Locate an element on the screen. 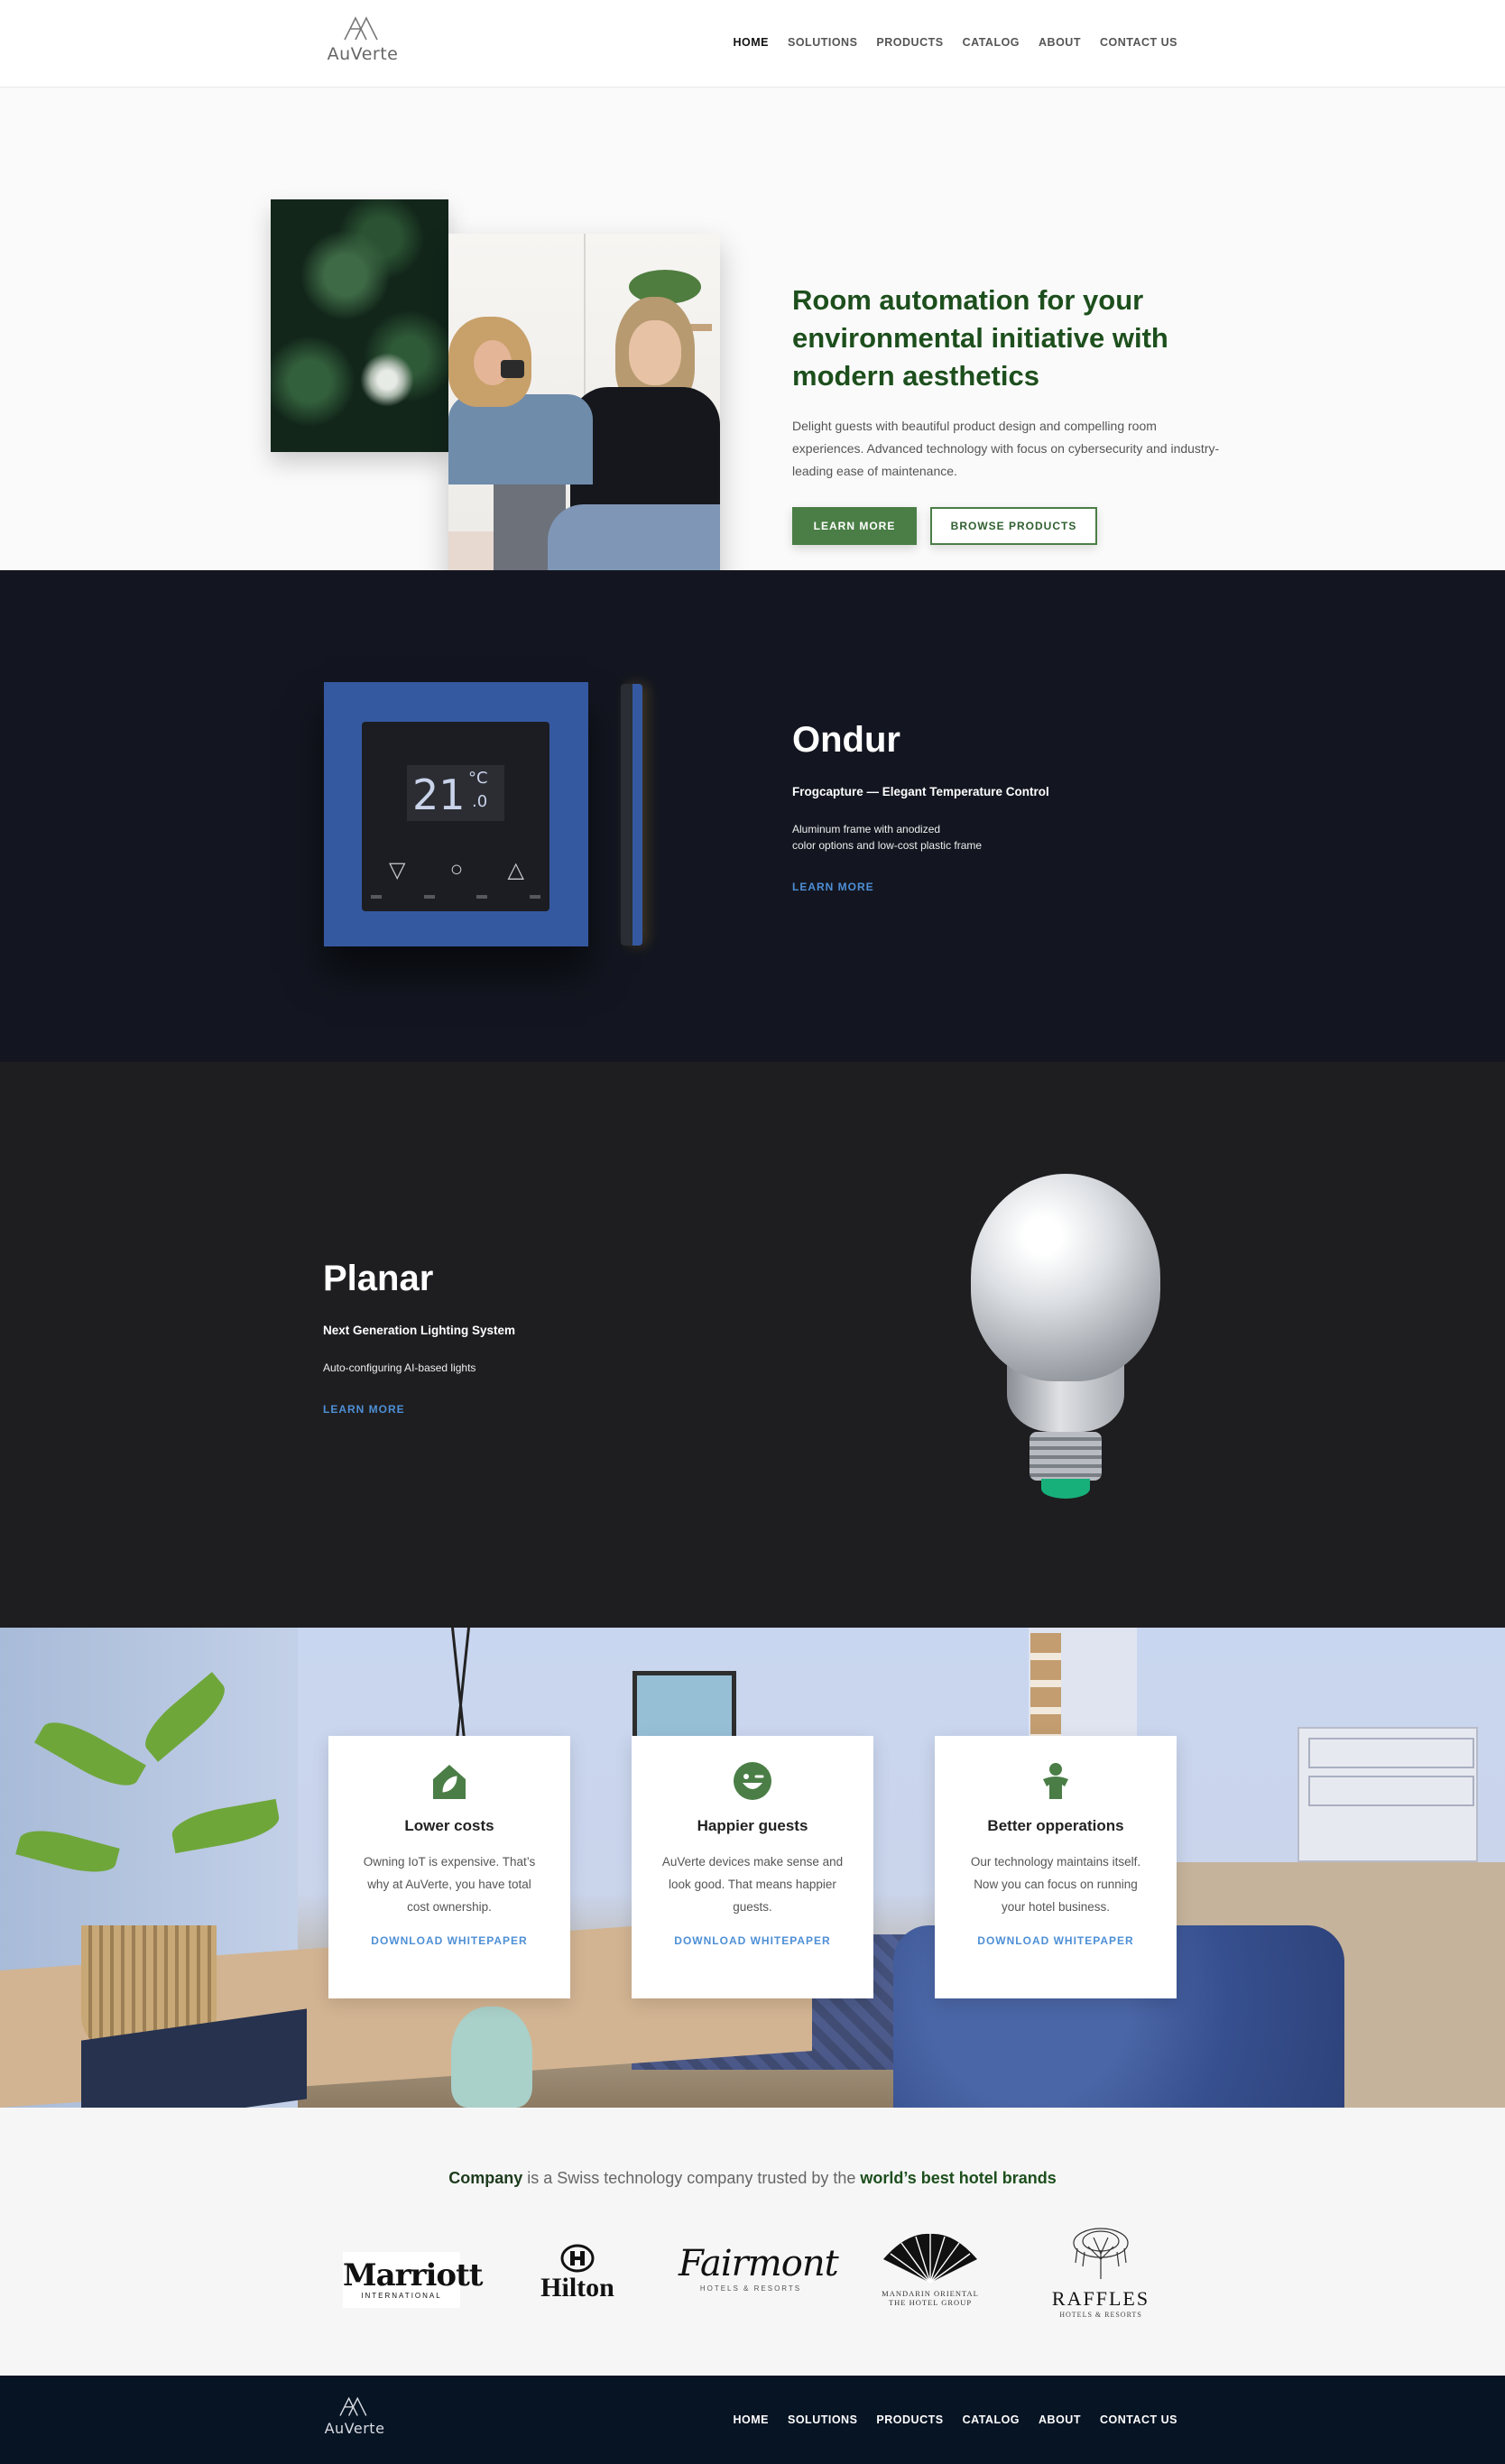  raffles-logo: RAFFLES HOTELS & RESORTS is located at coordinates (1101, 2273).